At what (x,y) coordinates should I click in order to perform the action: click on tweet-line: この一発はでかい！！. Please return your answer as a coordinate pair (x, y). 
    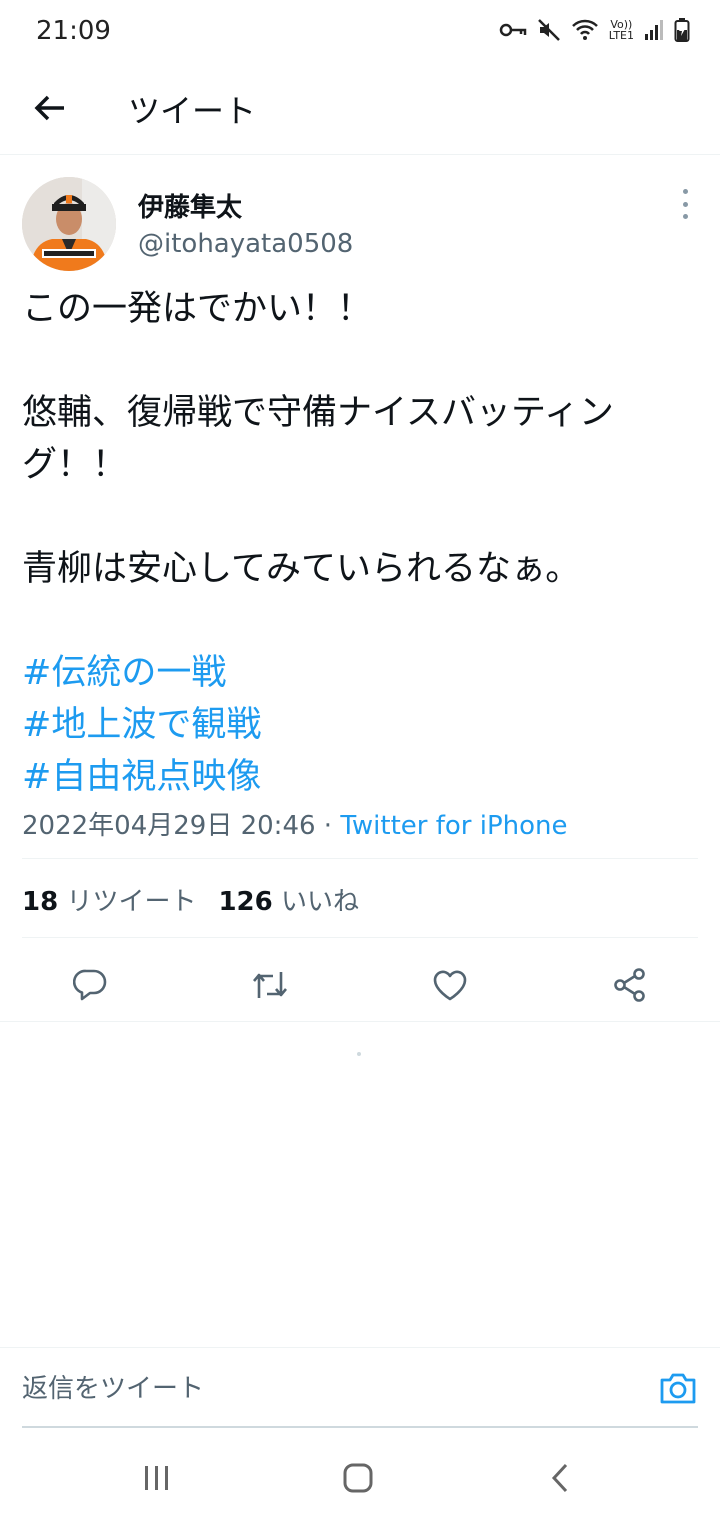
    Looking at the image, I should click on (197, 309).